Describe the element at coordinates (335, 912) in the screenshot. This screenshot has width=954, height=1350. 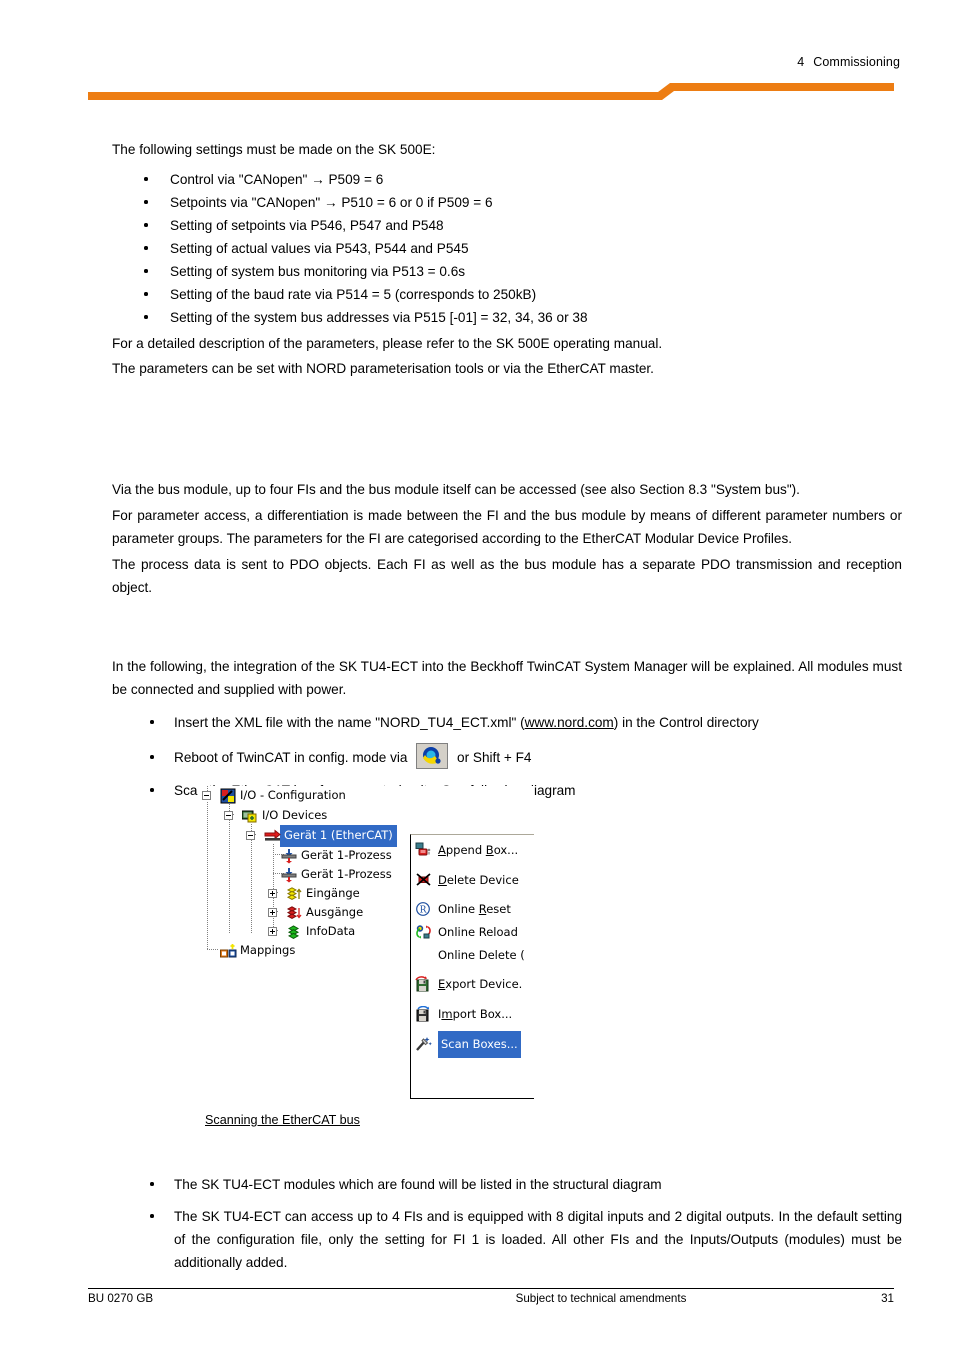
I see `tree-item-label: Ausgänge` at that location.